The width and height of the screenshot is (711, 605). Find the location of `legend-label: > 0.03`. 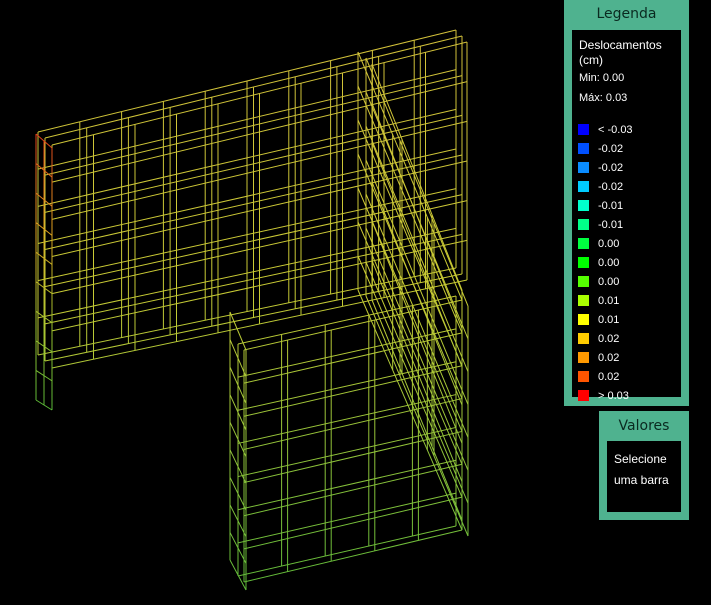

legend-label: > 0.03 is located at coordinates (613, 395).